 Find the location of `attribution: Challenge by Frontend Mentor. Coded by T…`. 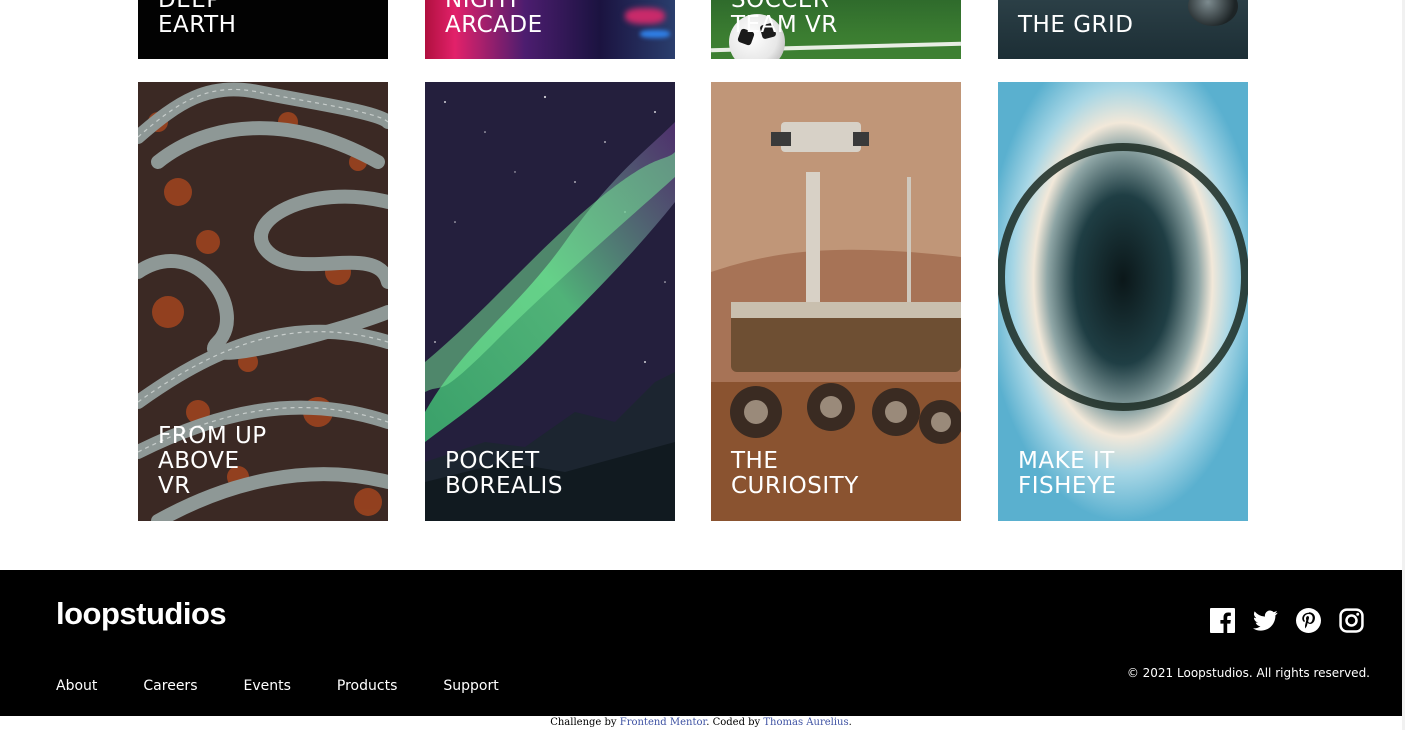

attribution: Challenge by Frontend Mentor. Coded by T… is located at coordinates (701, 722).